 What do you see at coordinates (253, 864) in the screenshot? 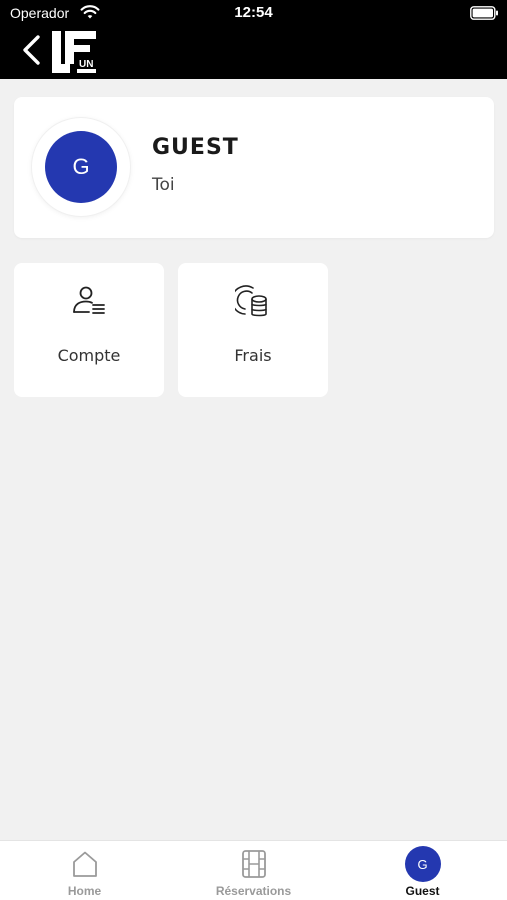
I see `film-icon` at bounding box center [253, 864].